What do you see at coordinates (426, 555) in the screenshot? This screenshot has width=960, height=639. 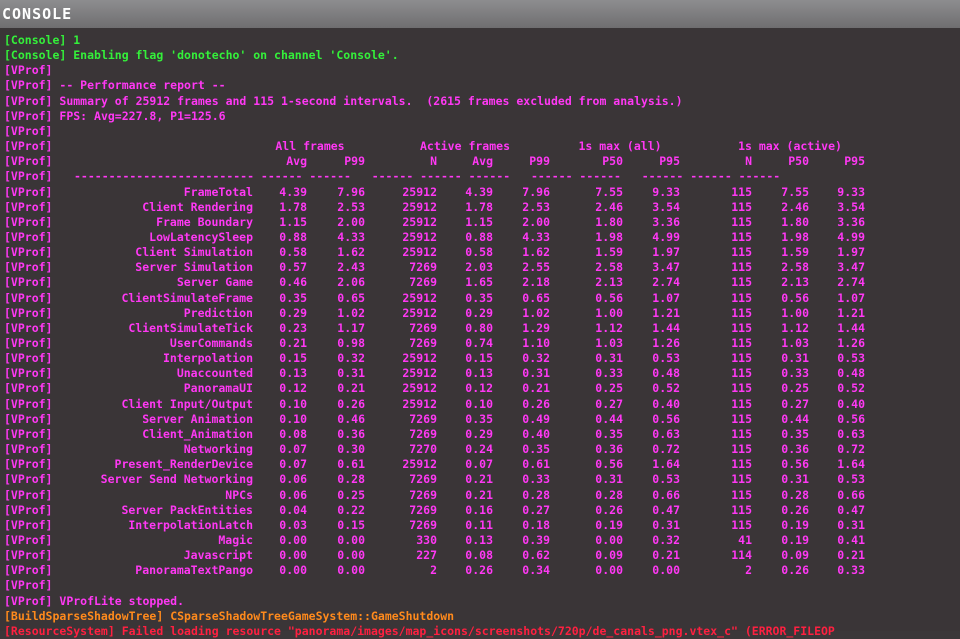 I see `row-value: 227` at bounding box center [426, 555].